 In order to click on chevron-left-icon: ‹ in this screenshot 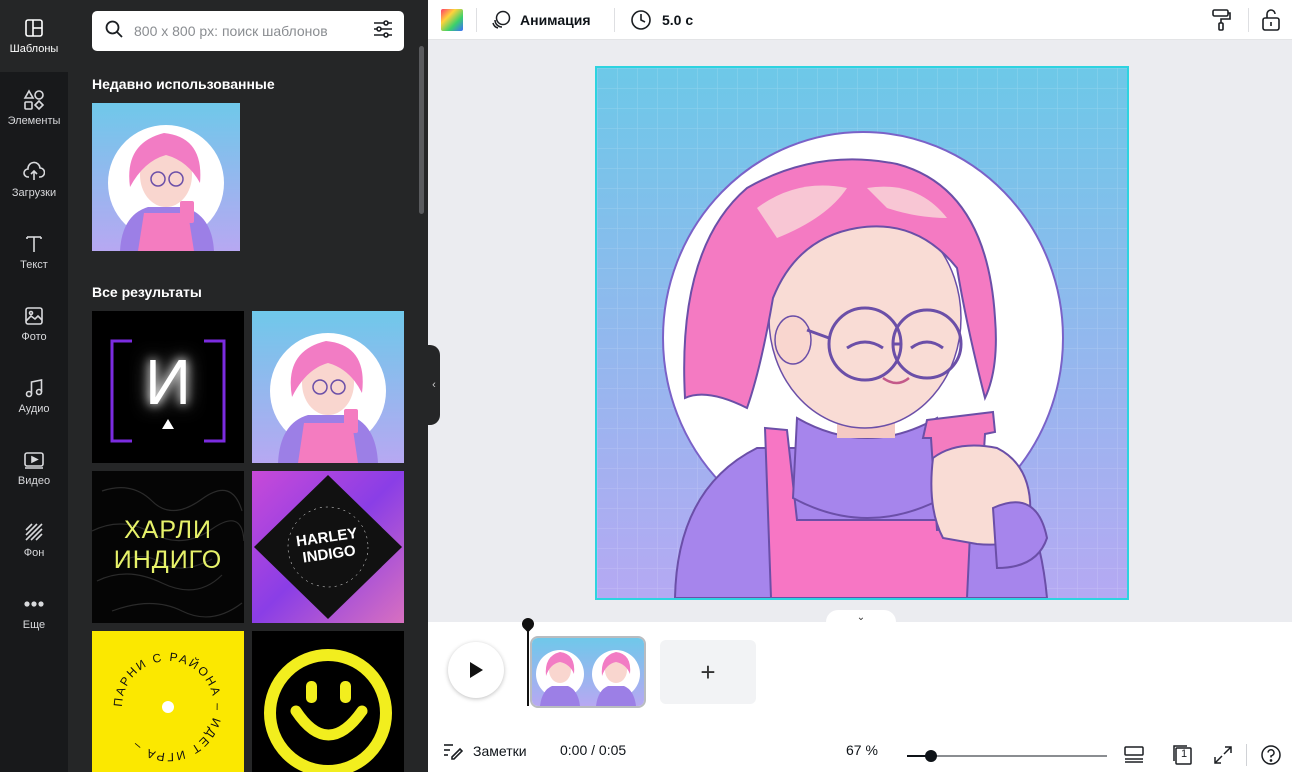, I will do `click(434, 385)`.